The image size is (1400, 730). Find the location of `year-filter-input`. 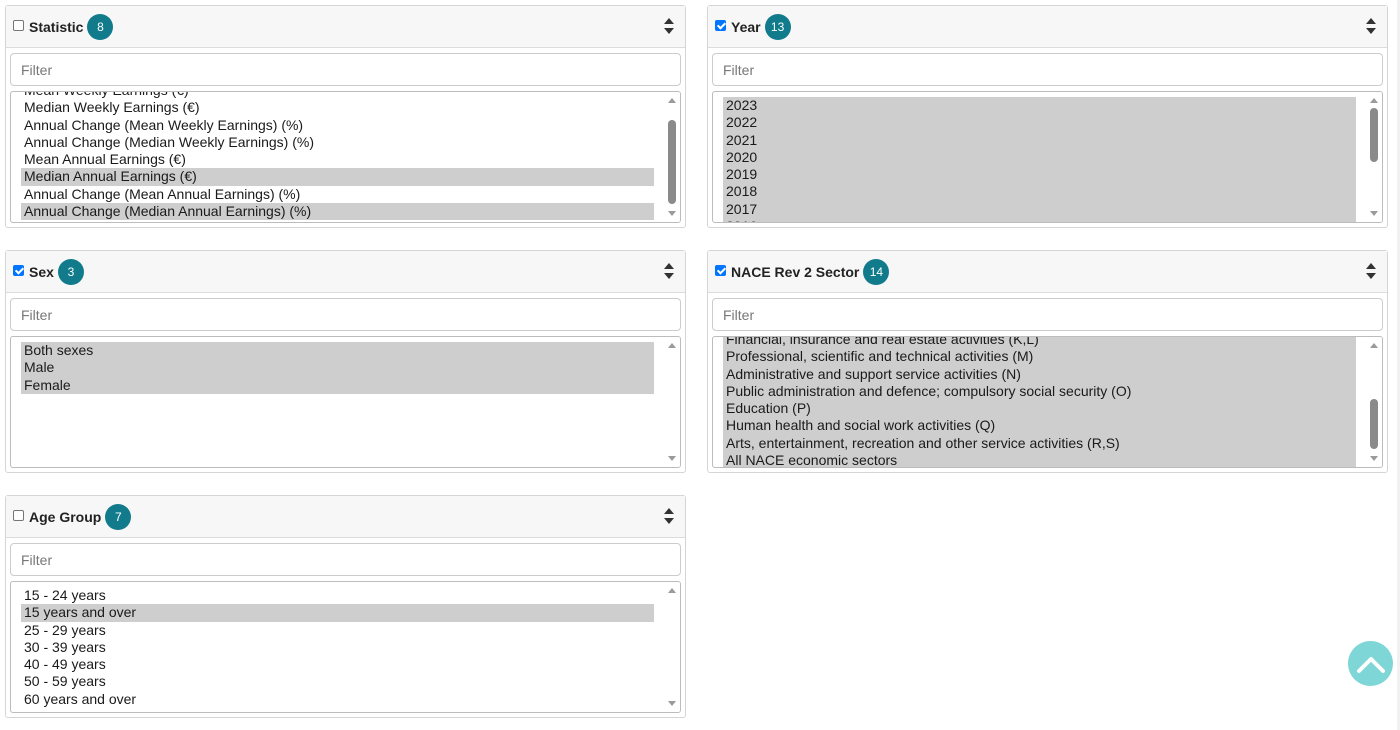

year-filter-input is located at coordinates (1047, 69).